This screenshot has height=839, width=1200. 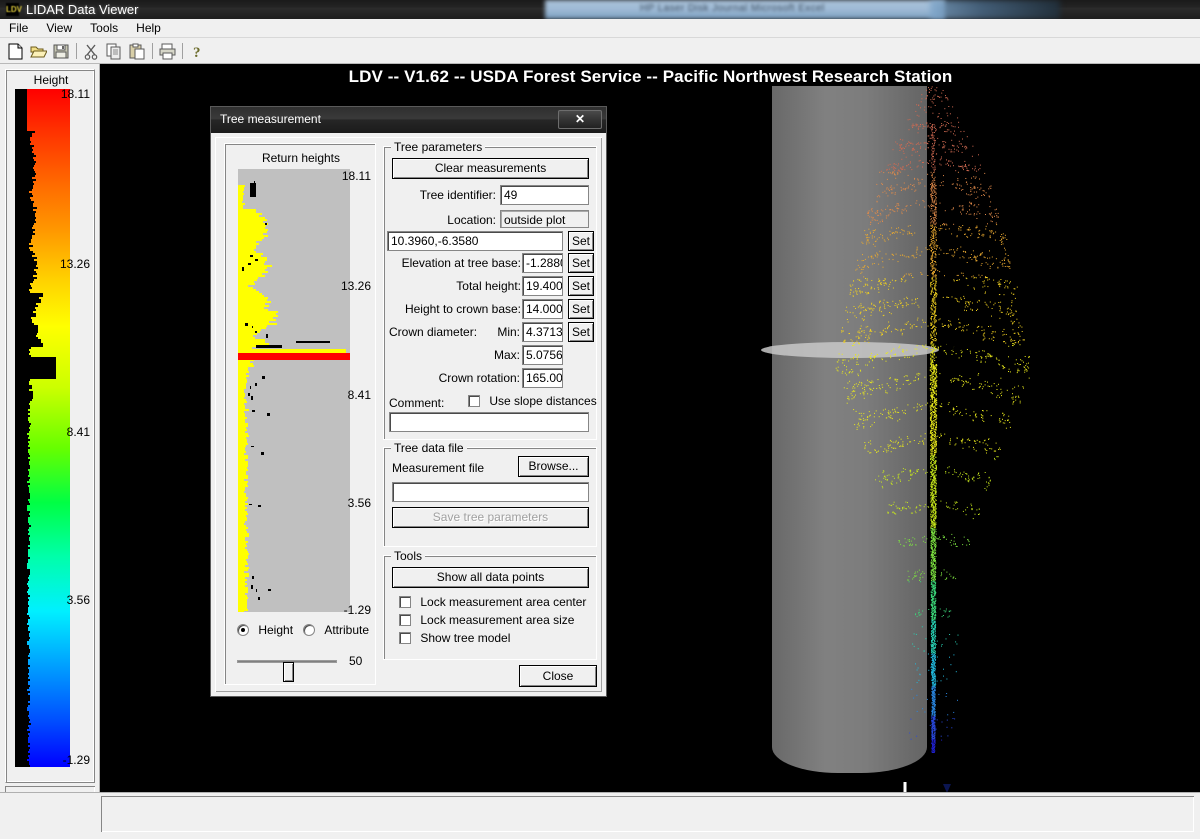 What do you see at coordinates (542, 263) in the screenshot?
I see `elevation-input: -1.2880` at bounding box center [542, 263].